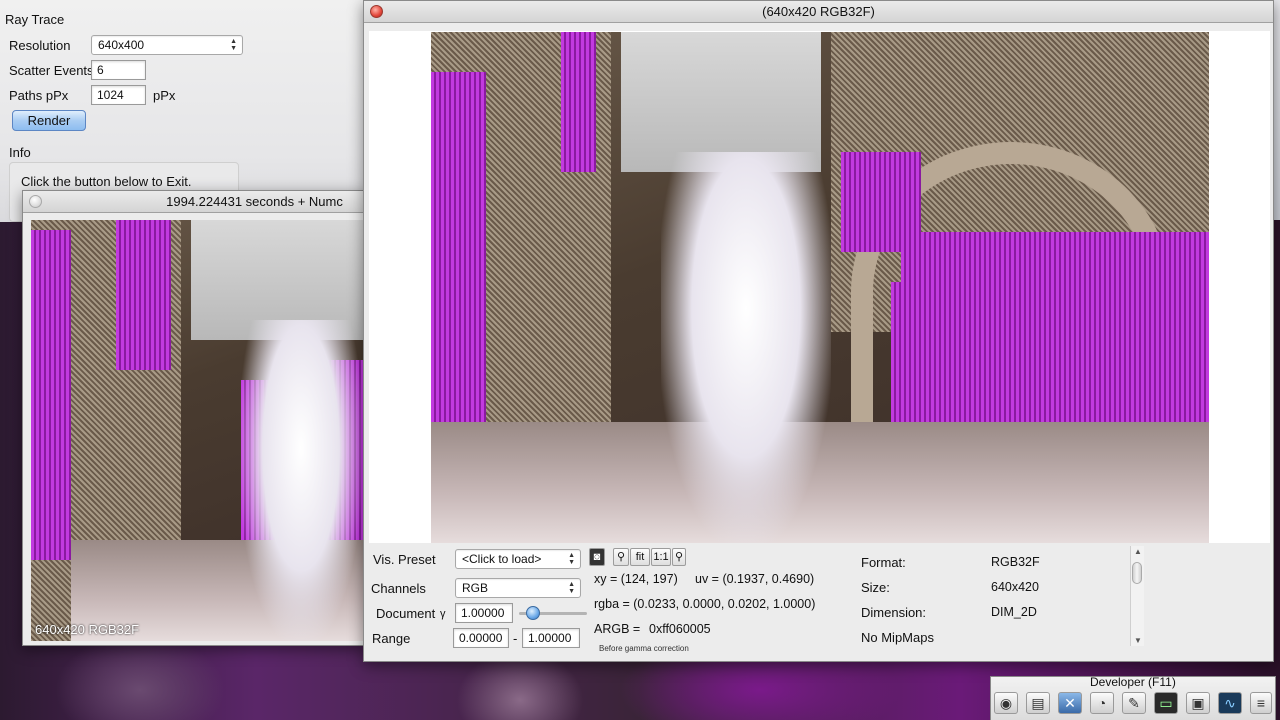 This screenshot has width=1280, height=720. What do you see at coordinates (164, 95) in the screenshot?
I see `paths-unit-label: pPx` at bounding box center [164, 95].